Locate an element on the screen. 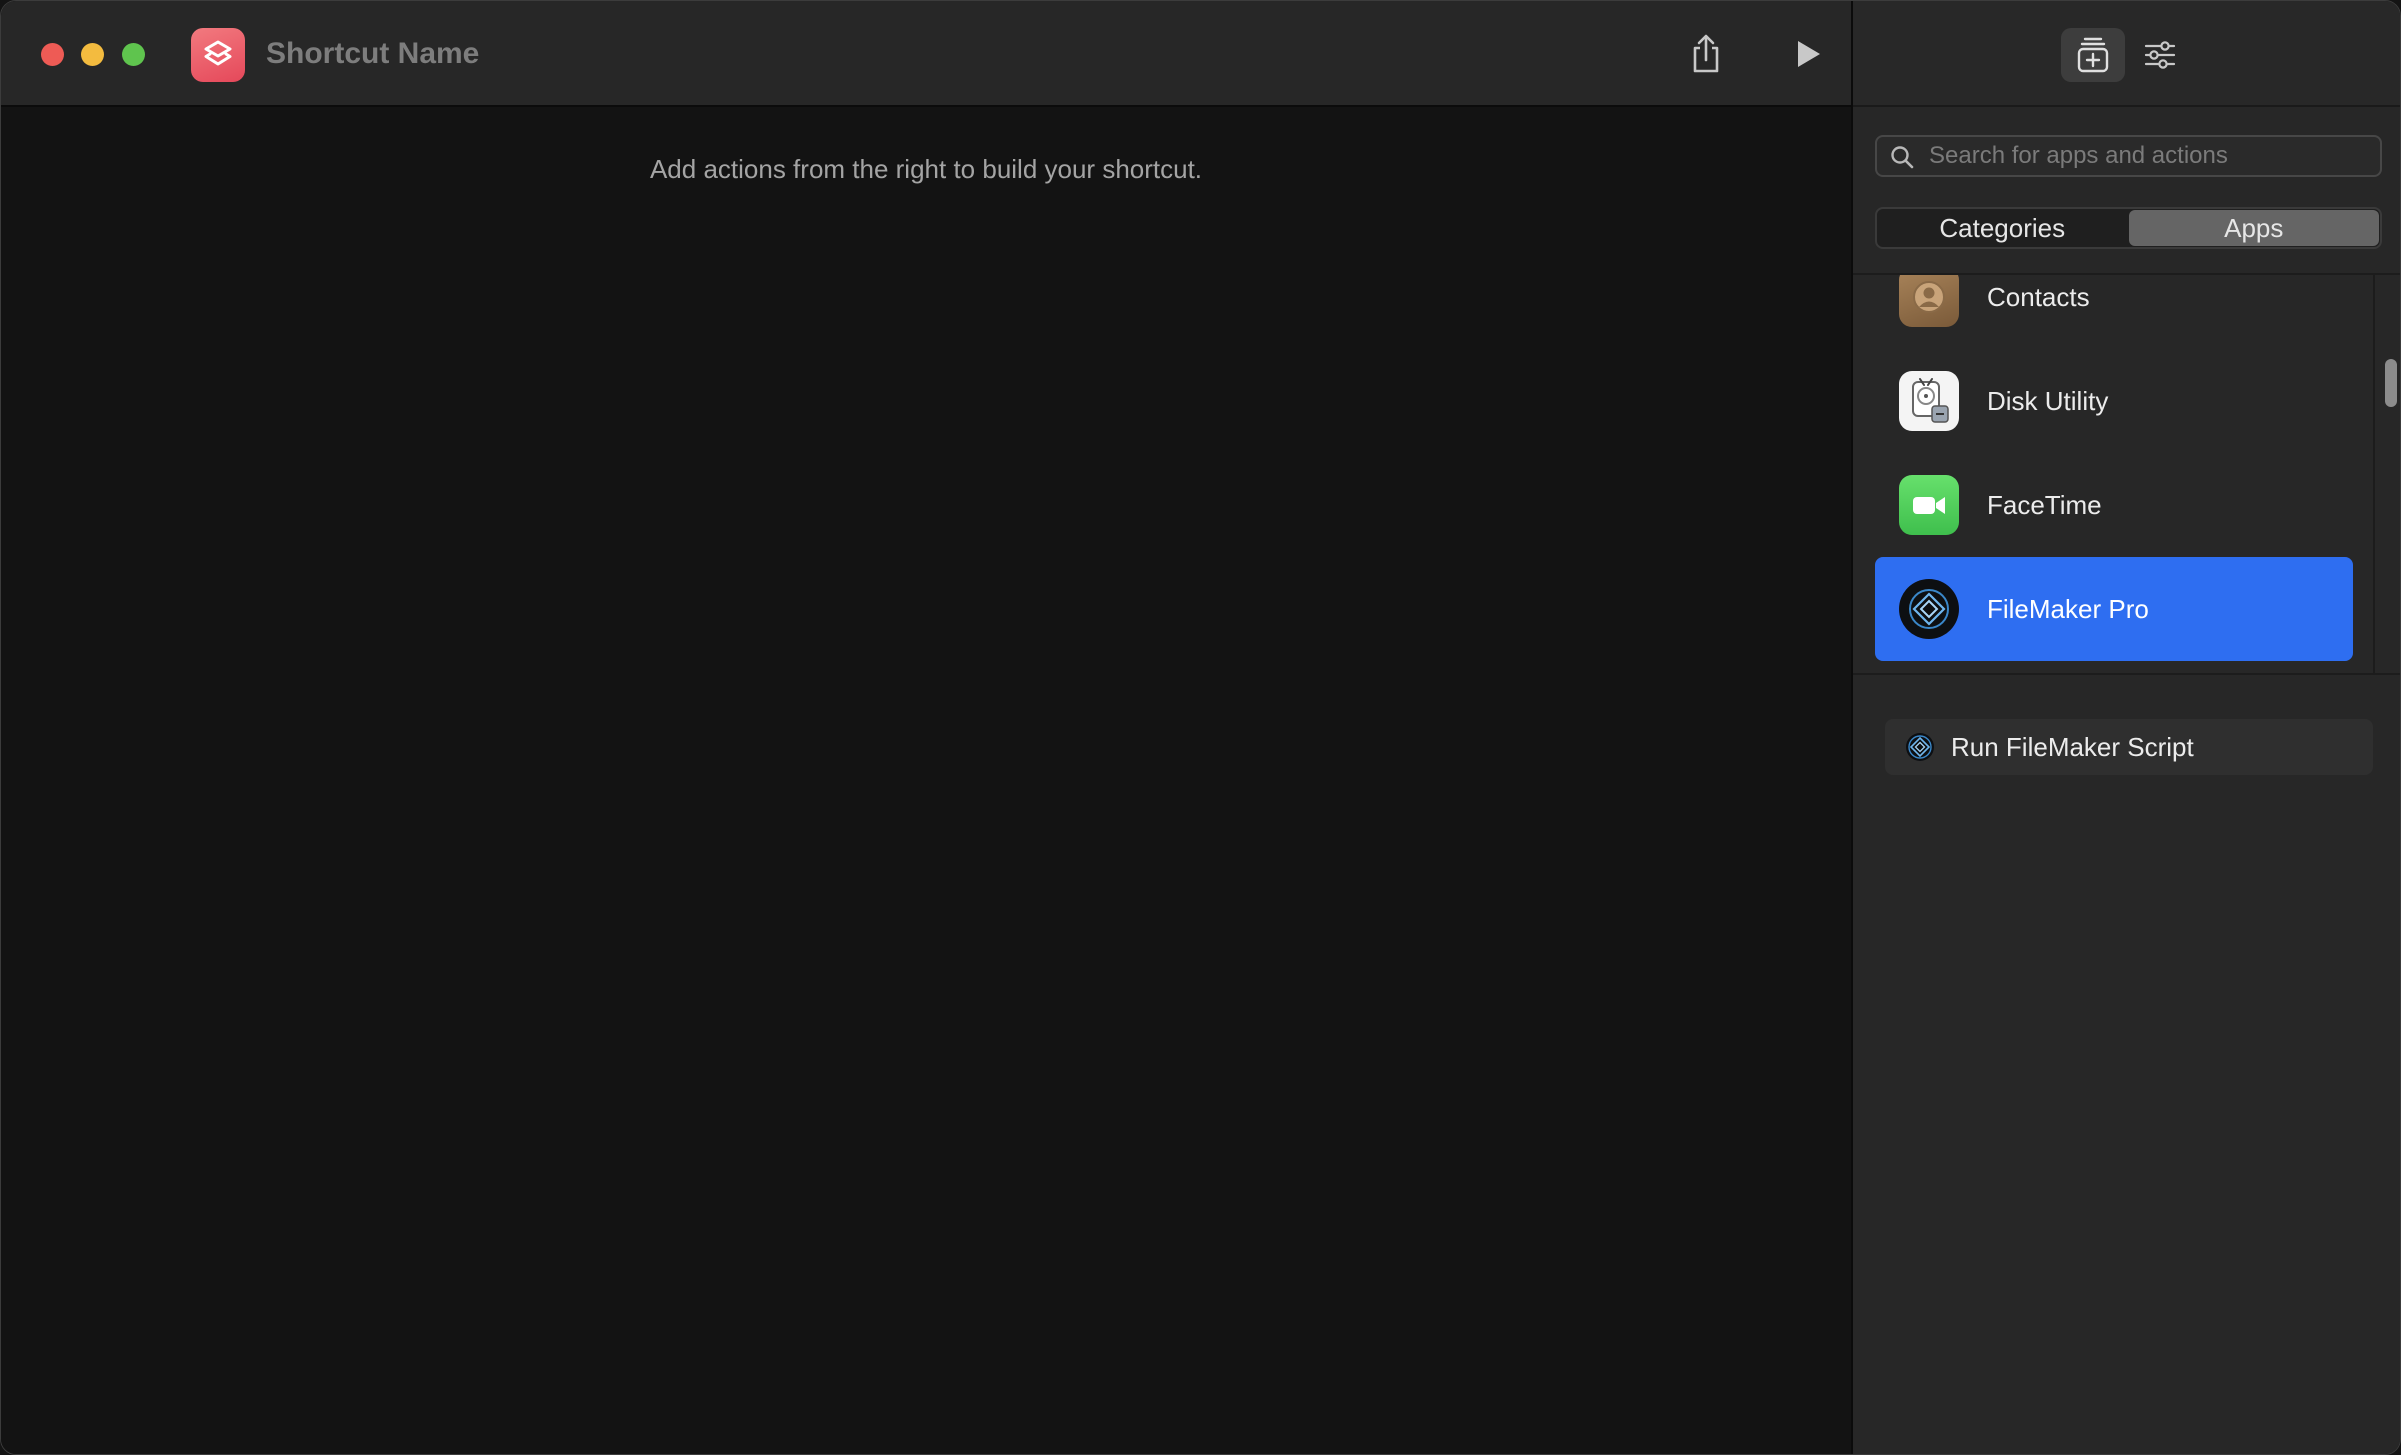 This screenshot has width=2401, height=1455. search-field is located at coordinates (2128, 156).